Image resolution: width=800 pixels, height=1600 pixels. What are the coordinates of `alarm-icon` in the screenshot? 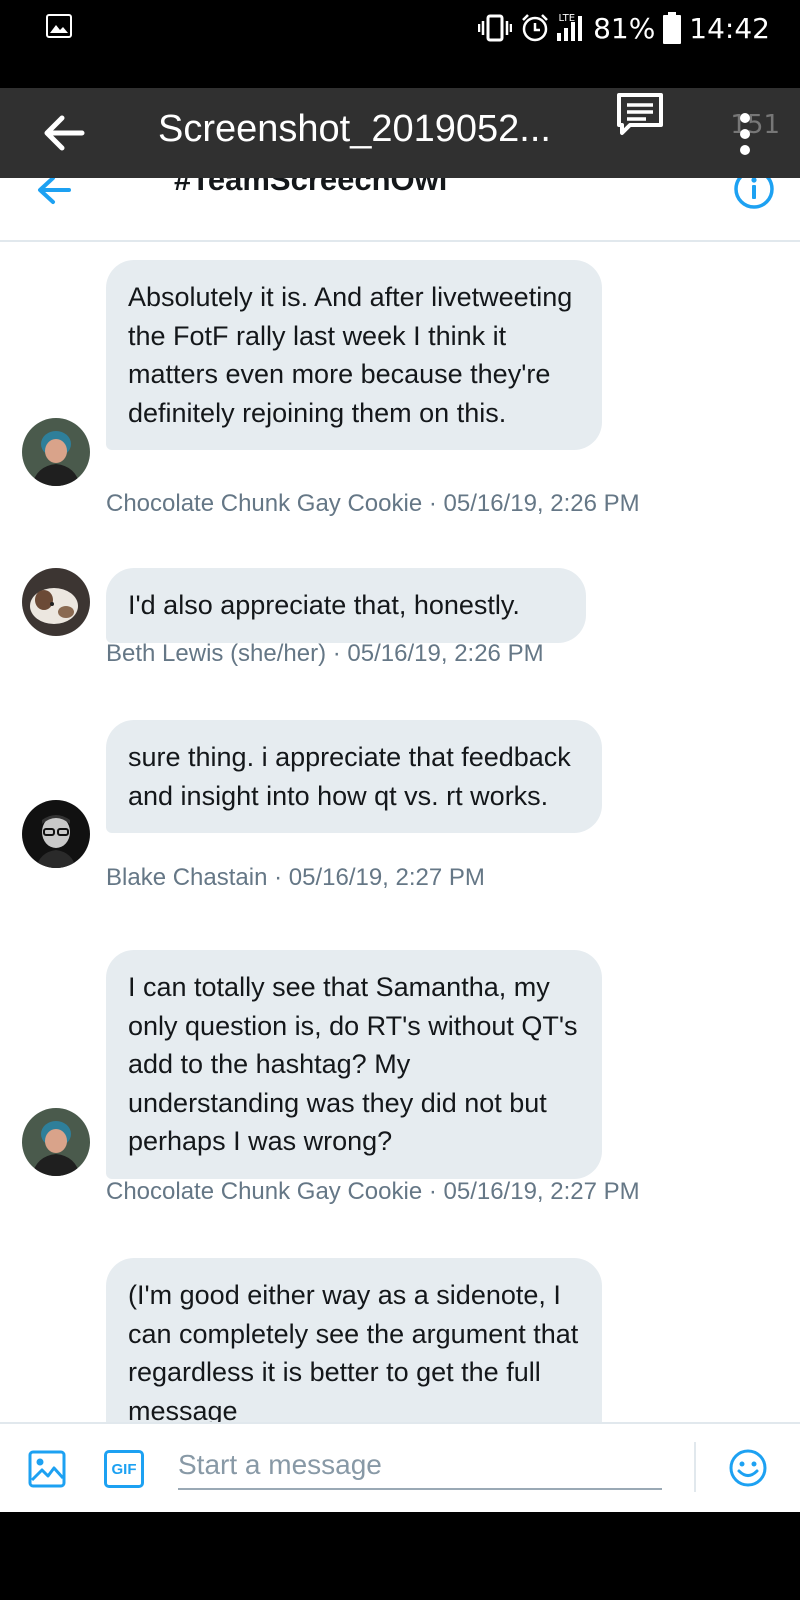 It's located at (535, 28).